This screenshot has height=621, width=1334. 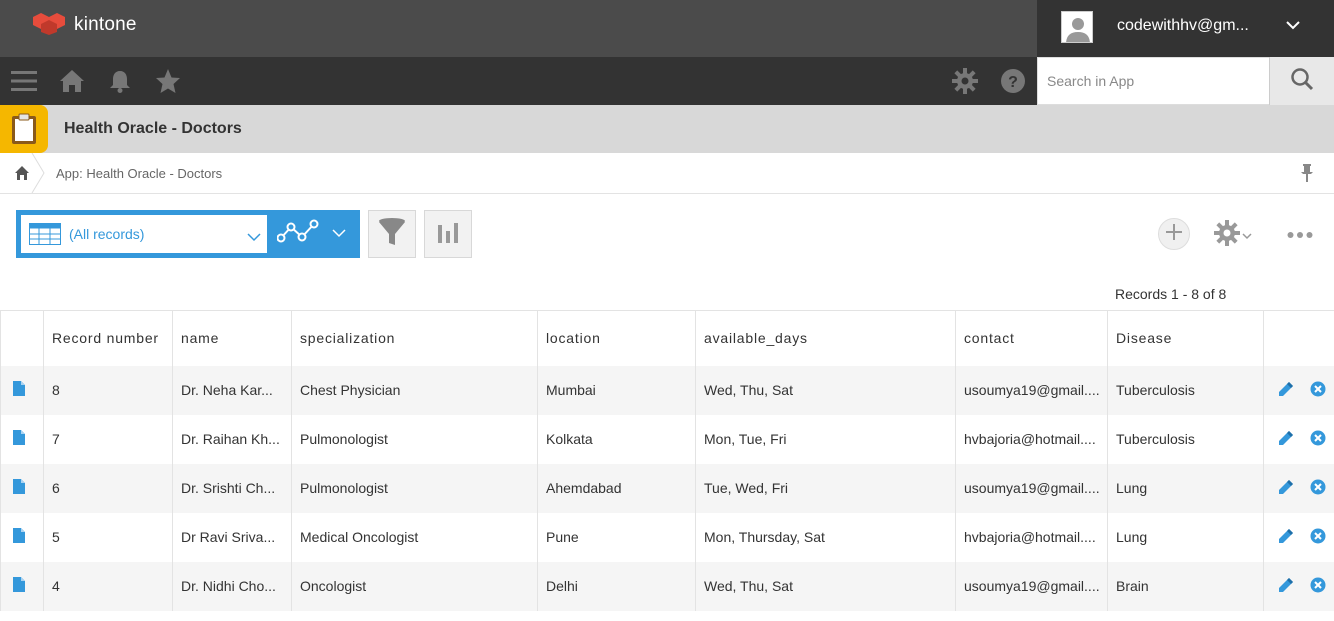 What do you see at coordinates (108, 390) in the screenshot?
I see `cell-record-number: 8` at bounding box center [108, 390].